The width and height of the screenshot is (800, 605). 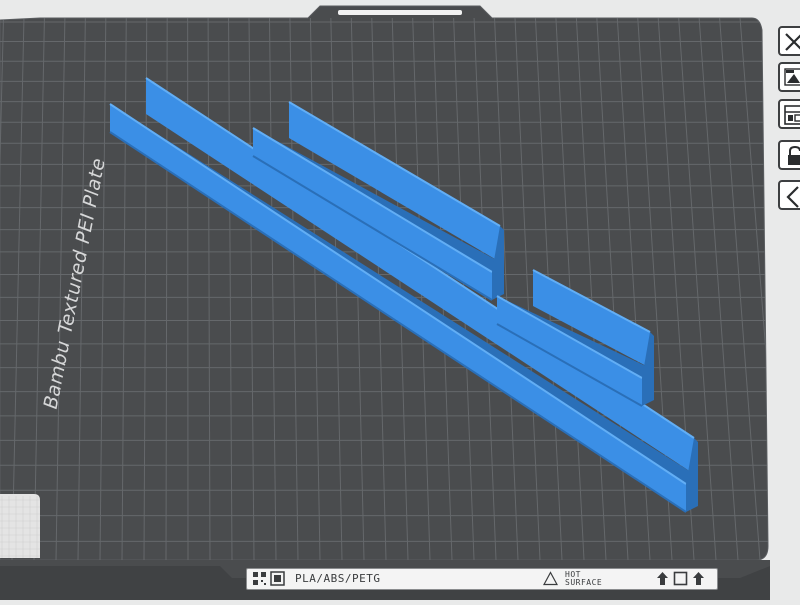 What do you see at coordinates (583, 583) in the screenshot?
I see `surface-label: SURFACE` at bounding box center [583, 583].